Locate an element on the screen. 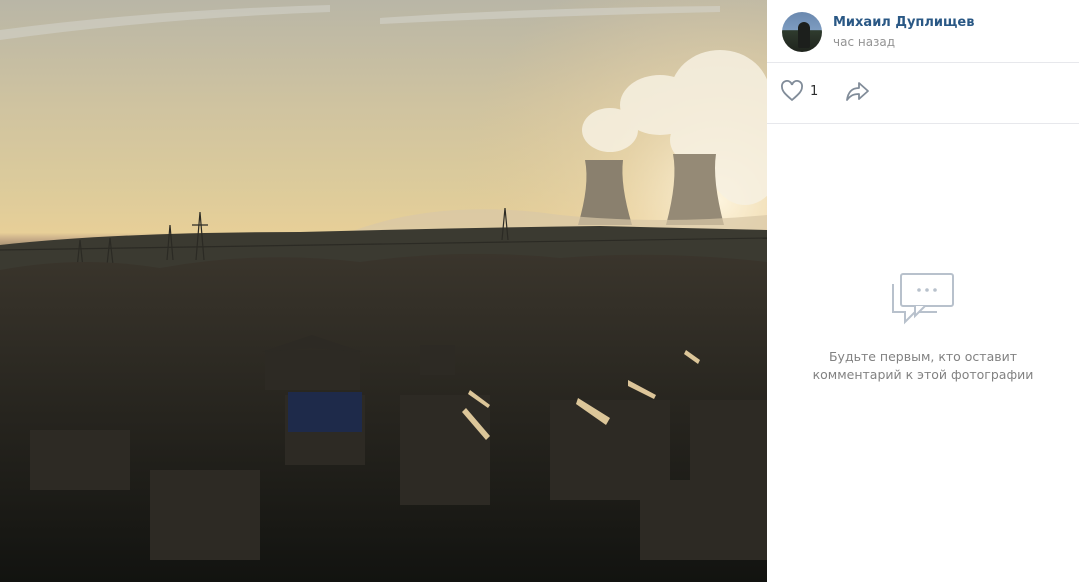 This screenshot has height=582, width=1079. share-arrow-icon is located at coordinates (857, 91).